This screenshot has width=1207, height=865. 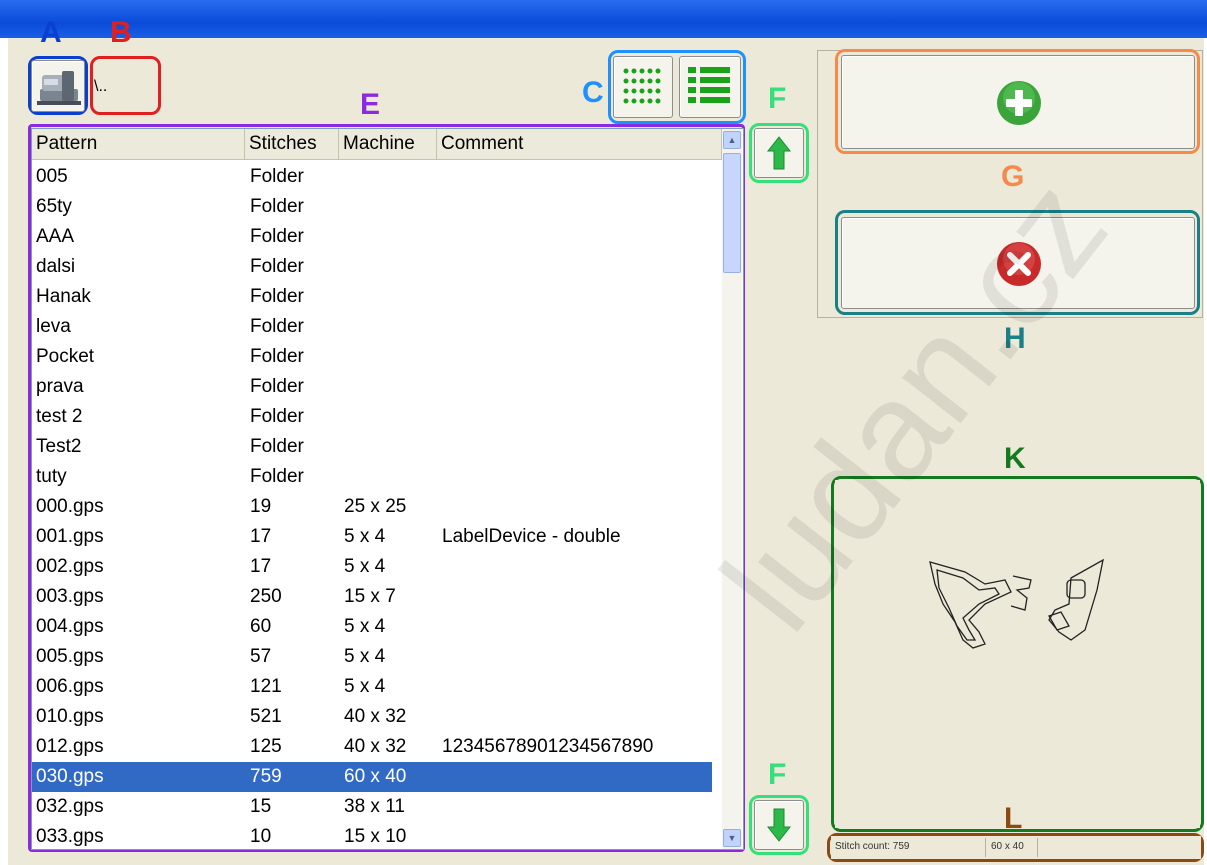 I want to click on cell-machine: 38 x 11, so click(x=374, y=806).